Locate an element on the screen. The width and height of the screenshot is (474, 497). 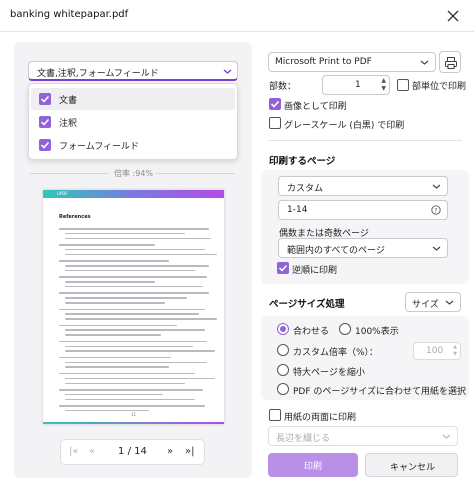
custom-scale-value: 100 is located at coordinates (435, 351).